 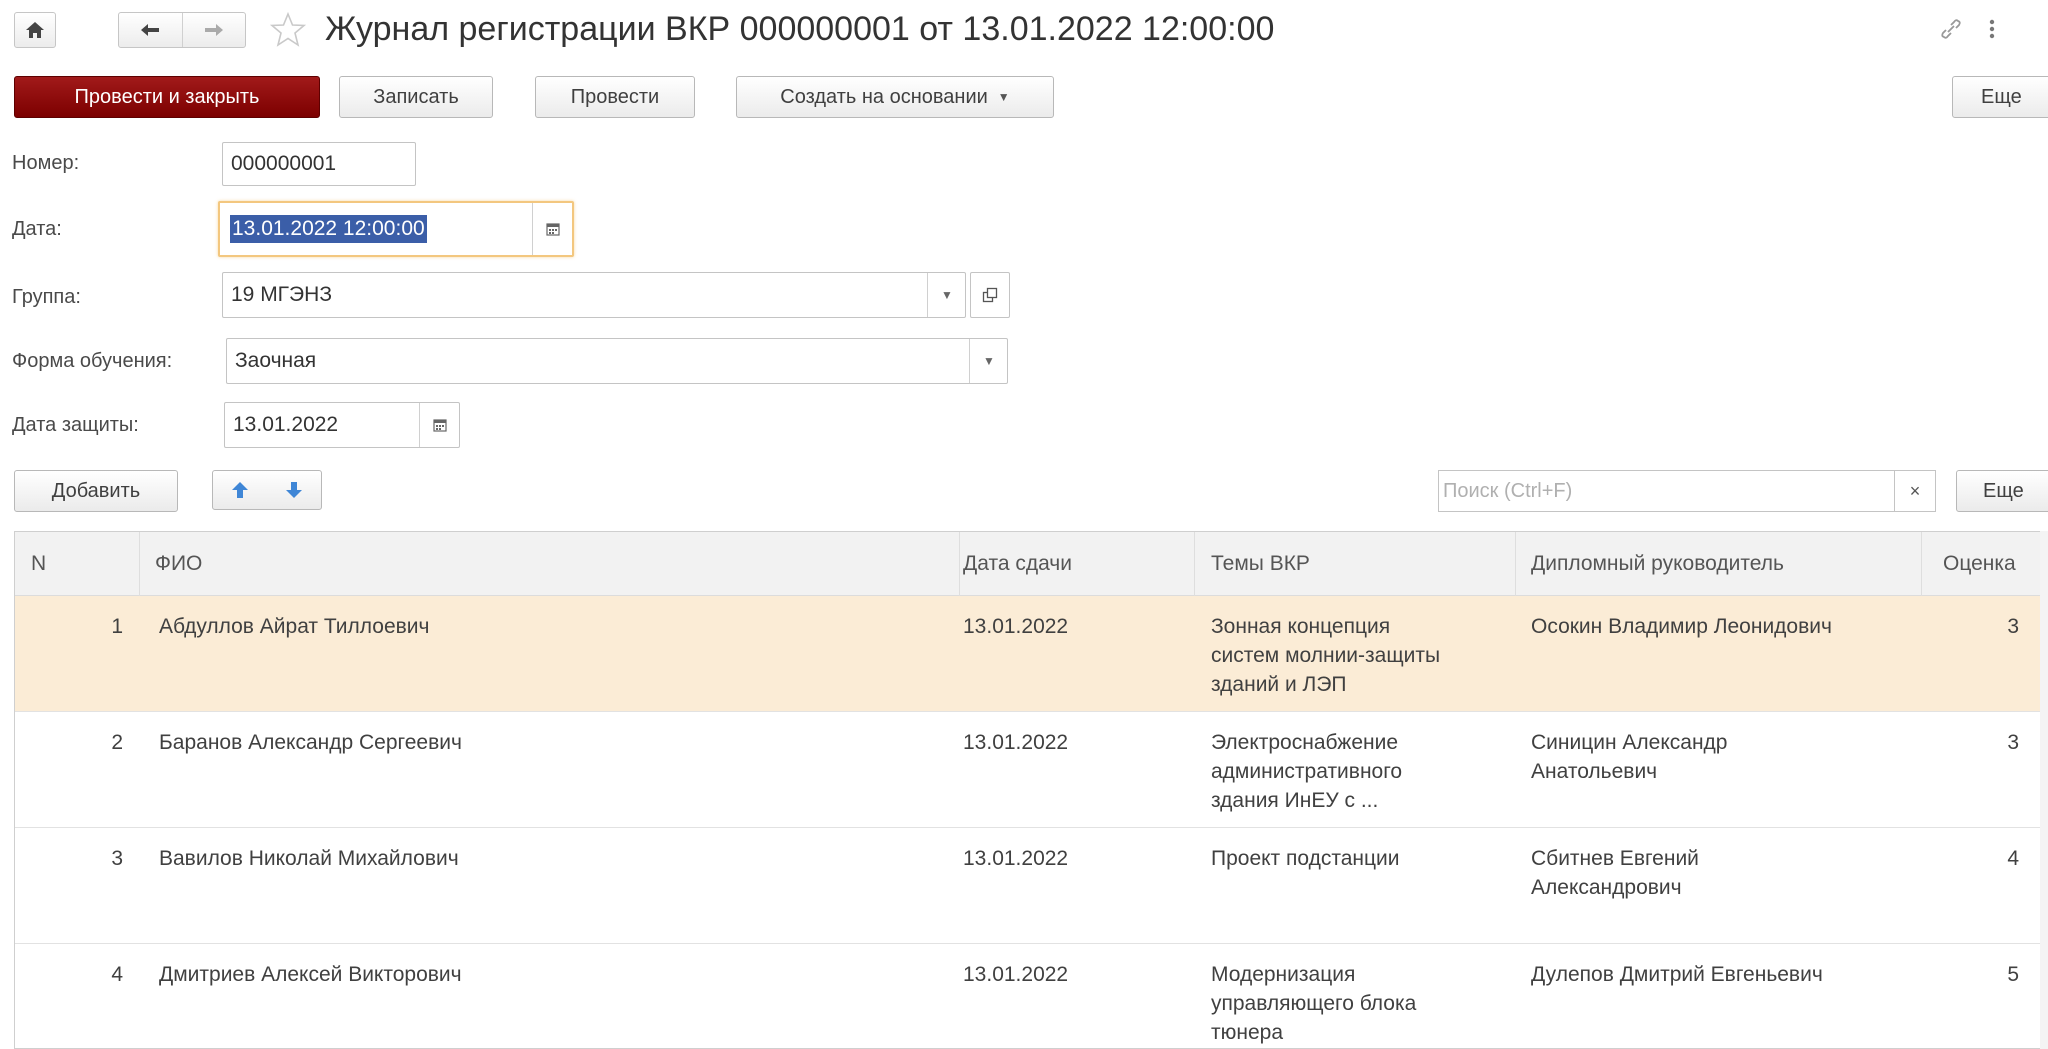 I want to click on topic-line: тюнера, so click(x=1247, y=1032).